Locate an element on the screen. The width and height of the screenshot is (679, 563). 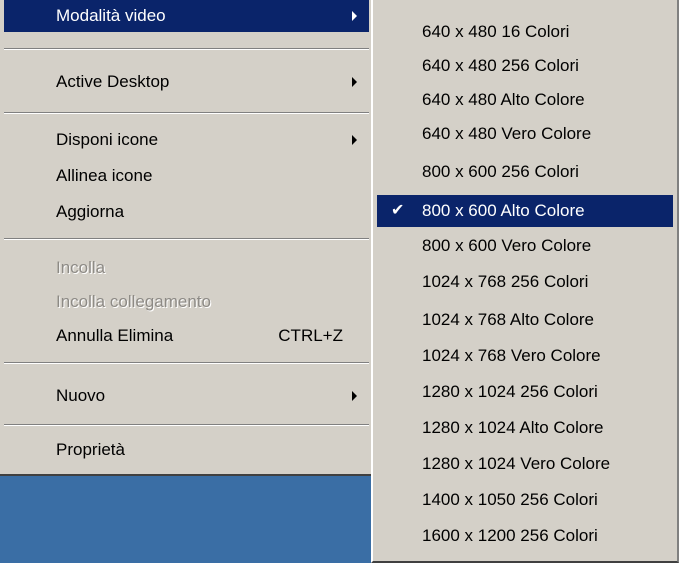
video-mode-item: 1024 x 768 Vero Colore is located at coordinates (525, 356).